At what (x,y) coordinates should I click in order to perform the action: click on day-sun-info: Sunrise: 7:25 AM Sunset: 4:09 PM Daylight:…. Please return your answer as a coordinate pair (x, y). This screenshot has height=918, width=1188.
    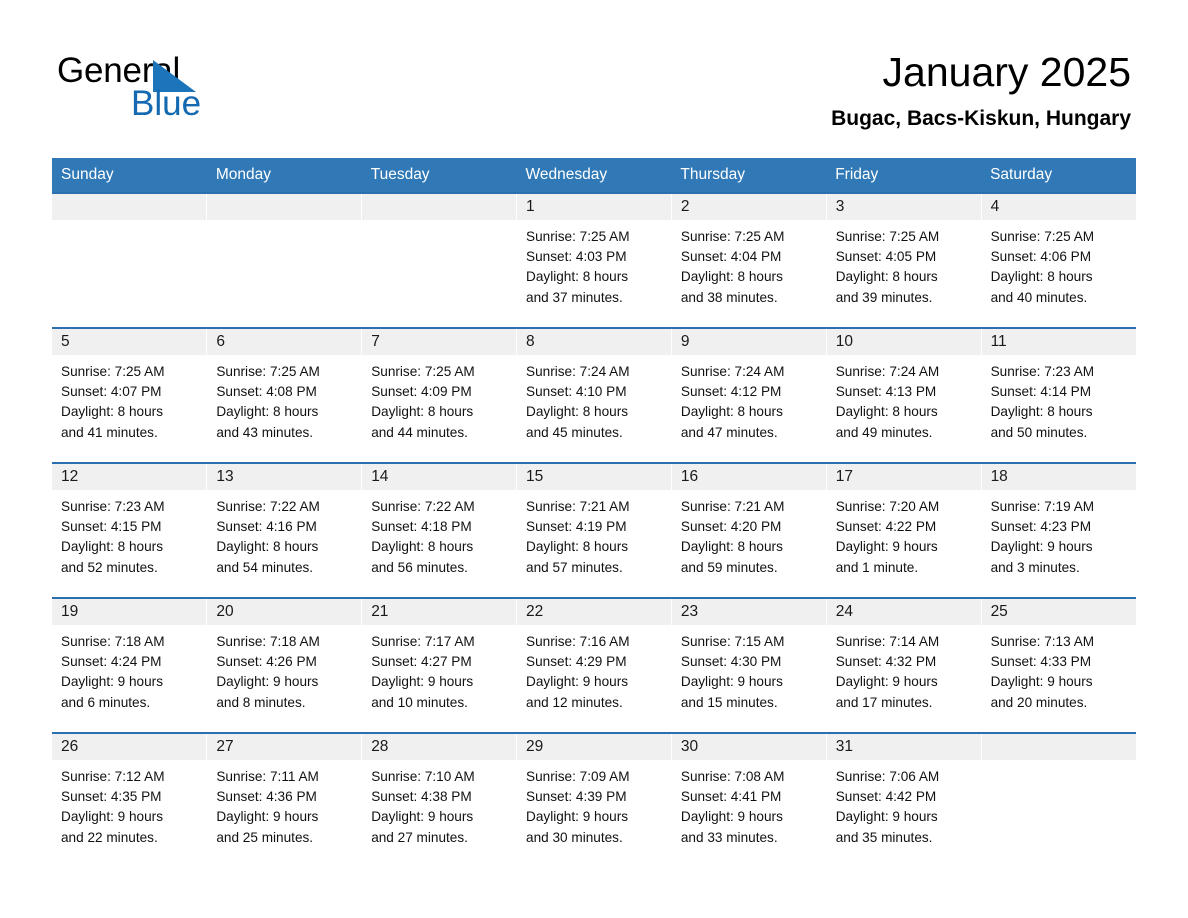
    Looking at the image, I should click on (439, 399).